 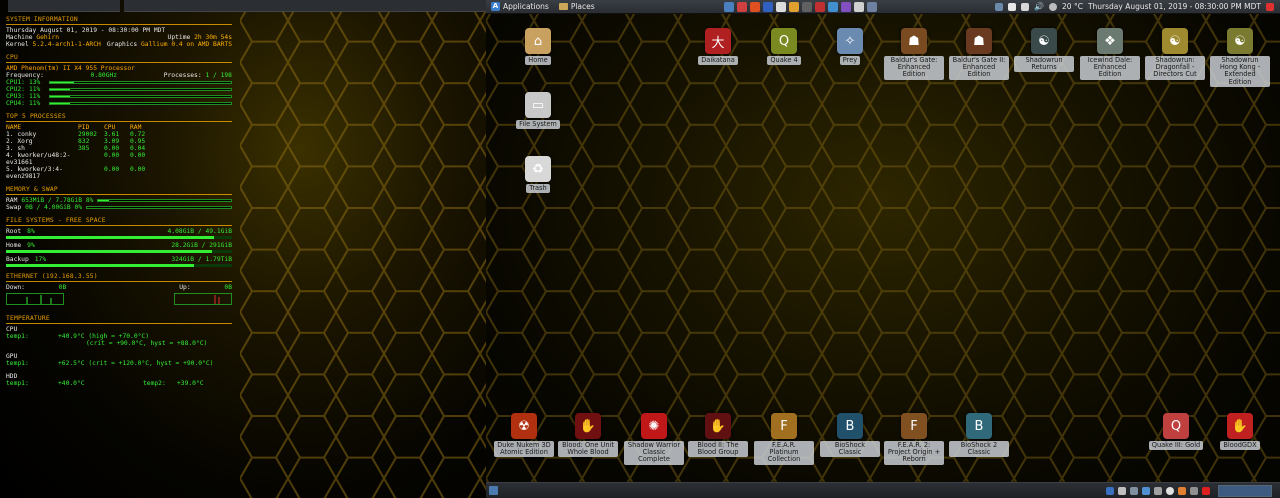 I want to click on bluetooth-icon, so click(x=1146, y=490).